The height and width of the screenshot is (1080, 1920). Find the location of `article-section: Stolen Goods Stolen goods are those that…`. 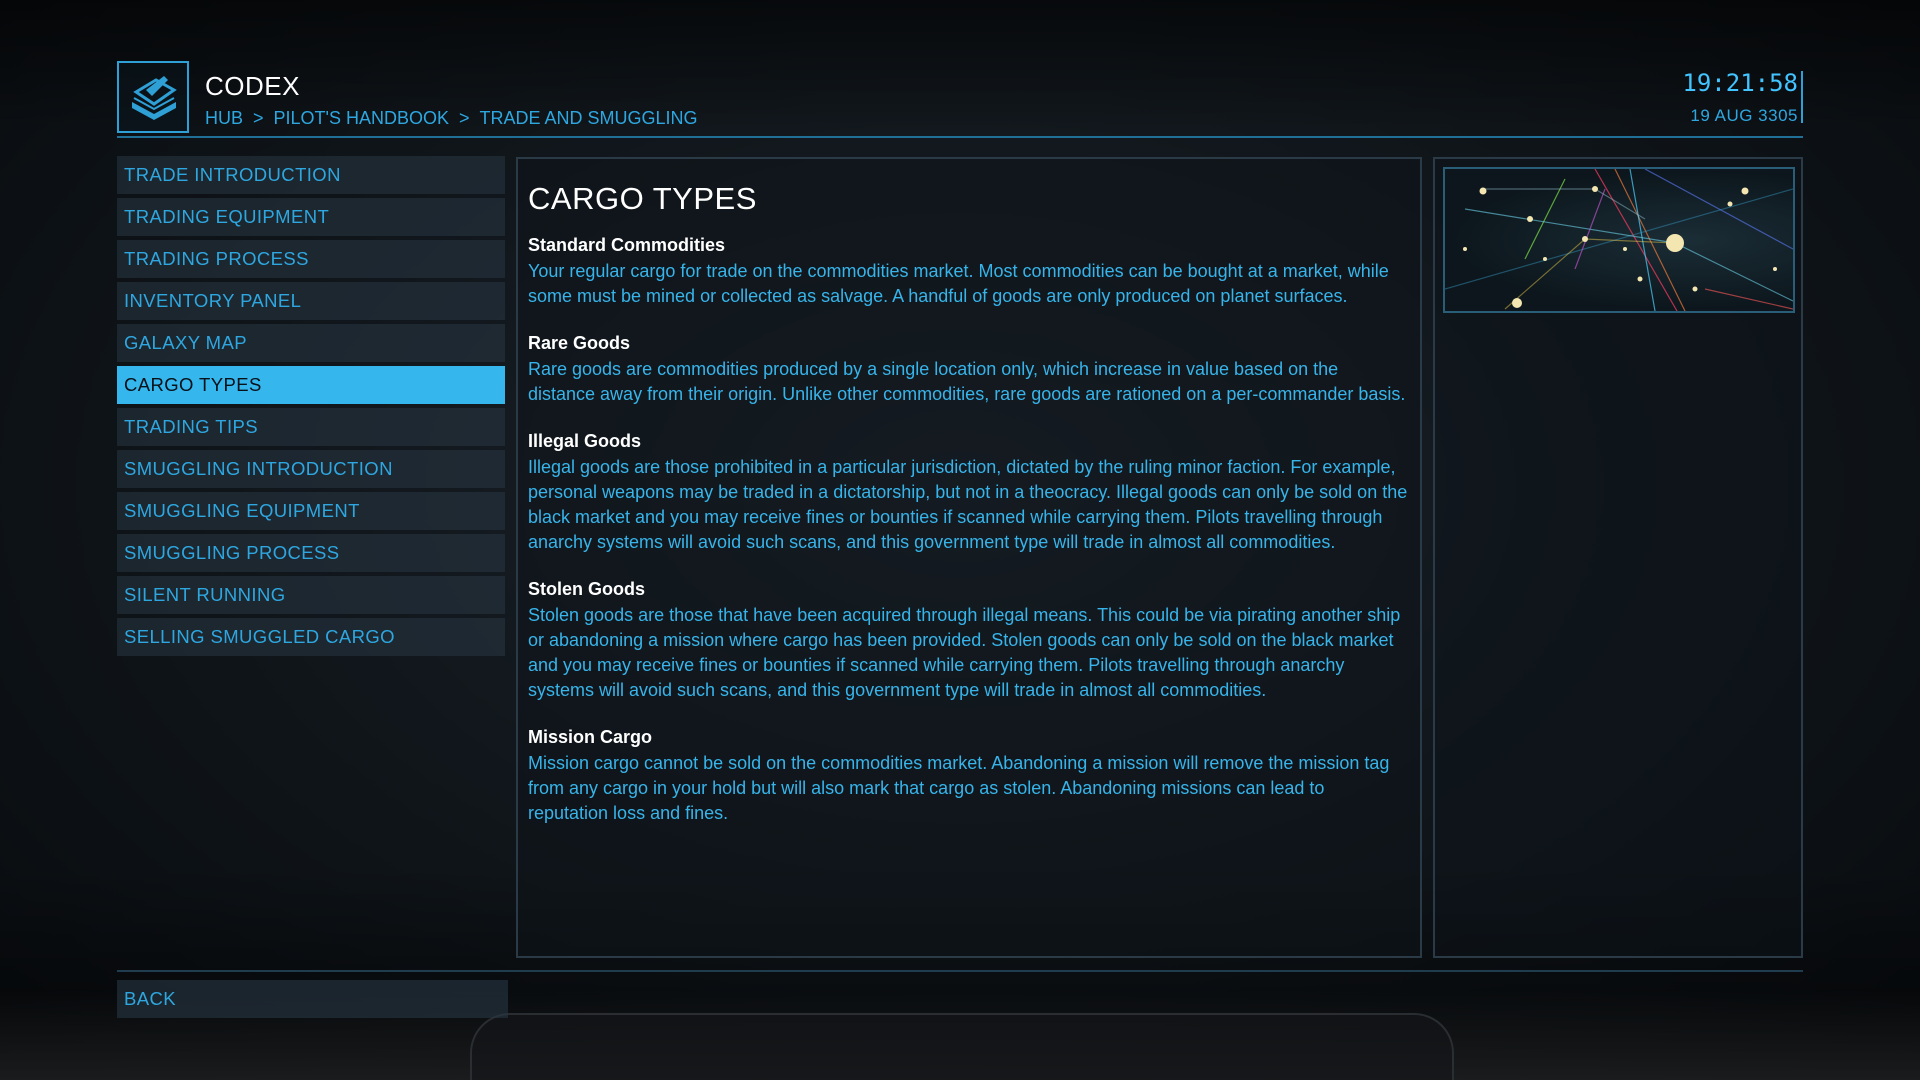

article-section: Stolen Goods Stolen goods are those that… is located at coordinates (968, 641).